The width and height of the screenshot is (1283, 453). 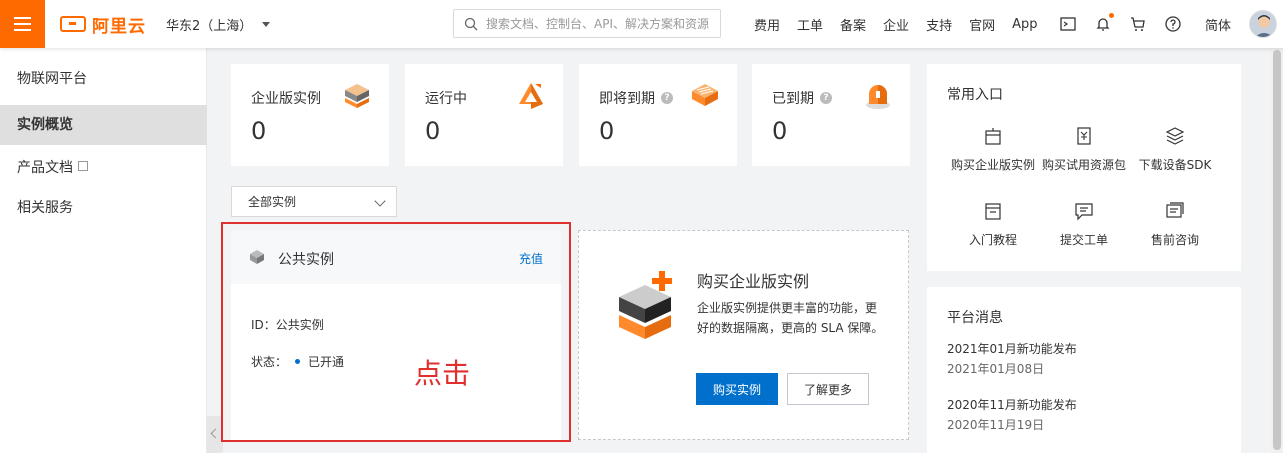 I want to click on tutorial-icon, so click(x=993, y=211).